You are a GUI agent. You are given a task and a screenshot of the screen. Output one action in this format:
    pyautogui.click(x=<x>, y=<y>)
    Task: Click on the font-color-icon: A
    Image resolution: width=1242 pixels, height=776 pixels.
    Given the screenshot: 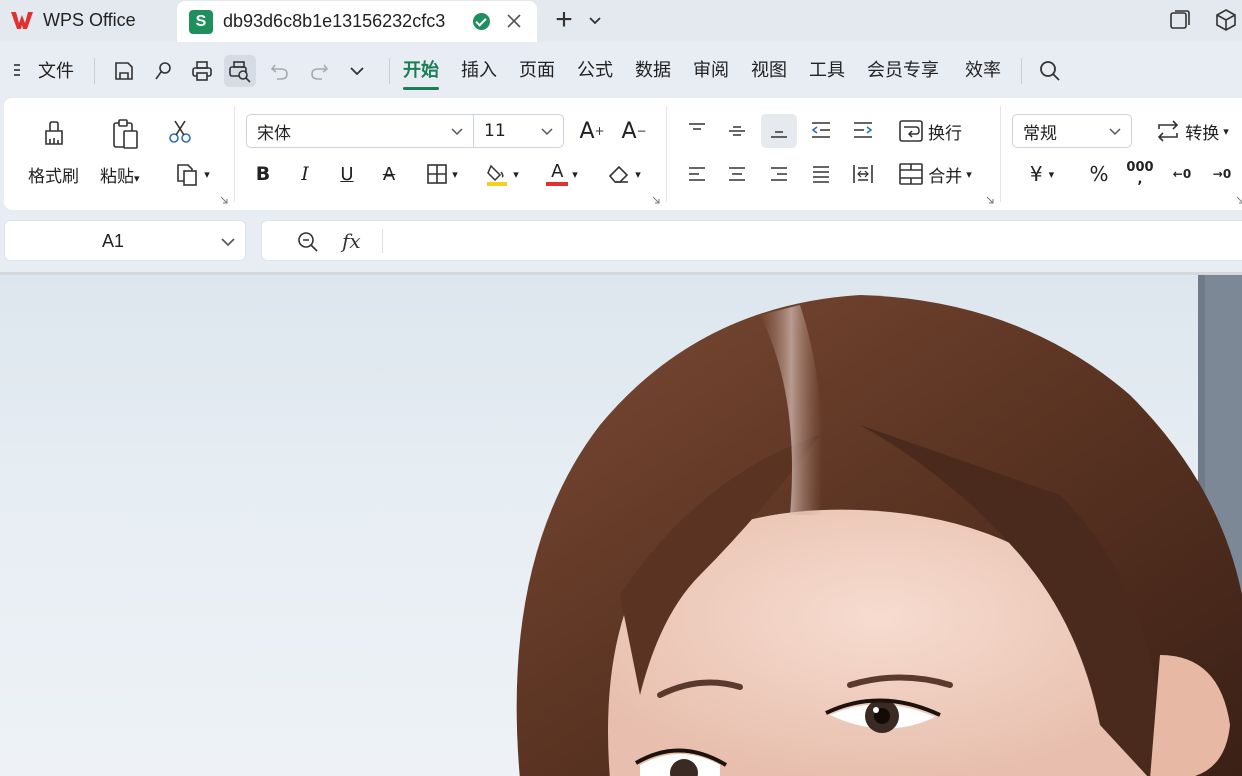 What is the action you would take?
    pyautogui.click(x=557, y=171)
    